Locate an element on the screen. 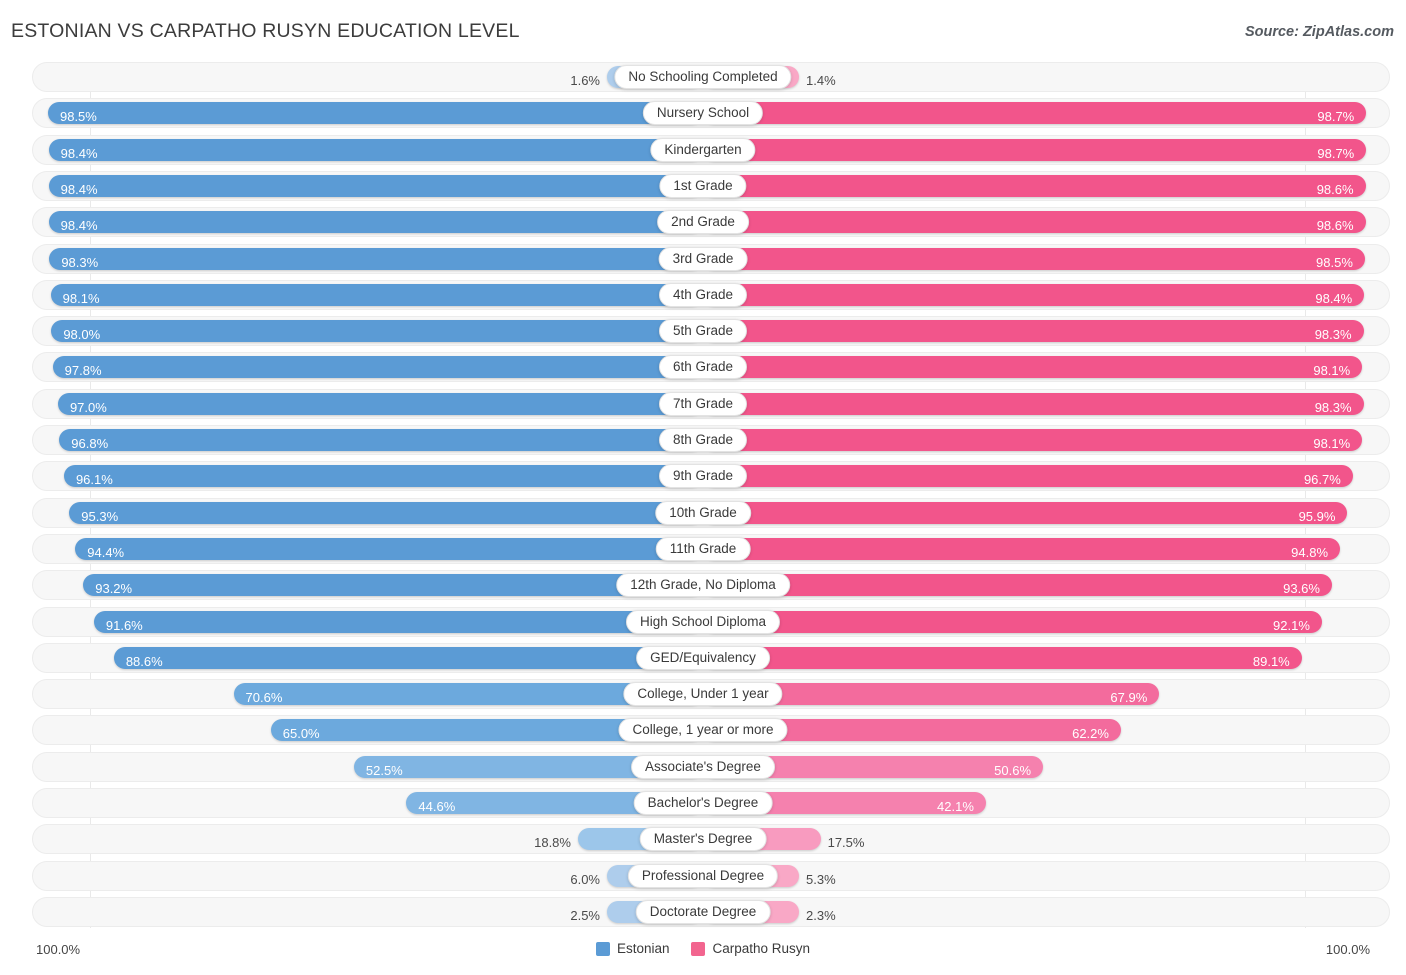 Image resolution: width=1406 pixels, height=975 pixels. chart-row: 98.5% 98.7% Nursery School is located at coordinates (703, 113).